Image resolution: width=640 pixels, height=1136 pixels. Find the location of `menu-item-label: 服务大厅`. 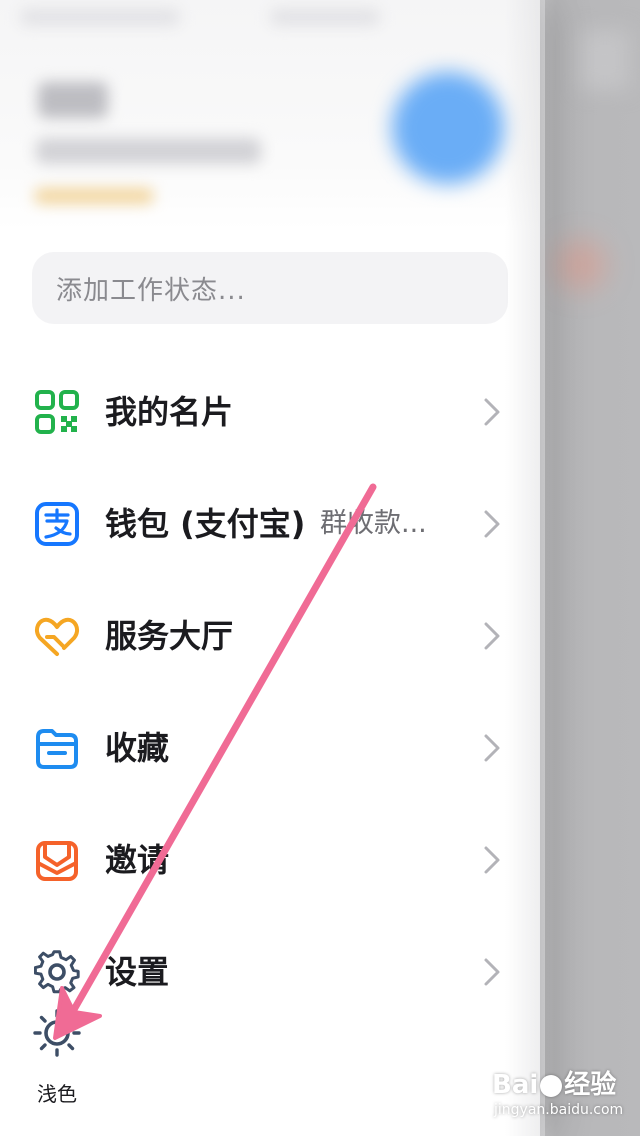

menu-item-label: 服务大厅 is located at coordinates (169, 636).